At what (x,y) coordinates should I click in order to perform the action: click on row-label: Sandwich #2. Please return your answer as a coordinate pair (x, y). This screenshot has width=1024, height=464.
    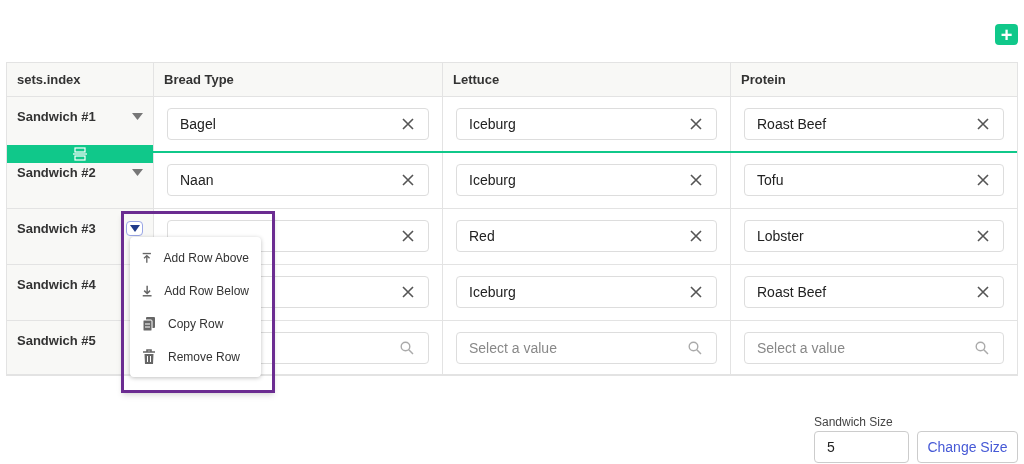
    Looking at the image, I should click on (56, 173).